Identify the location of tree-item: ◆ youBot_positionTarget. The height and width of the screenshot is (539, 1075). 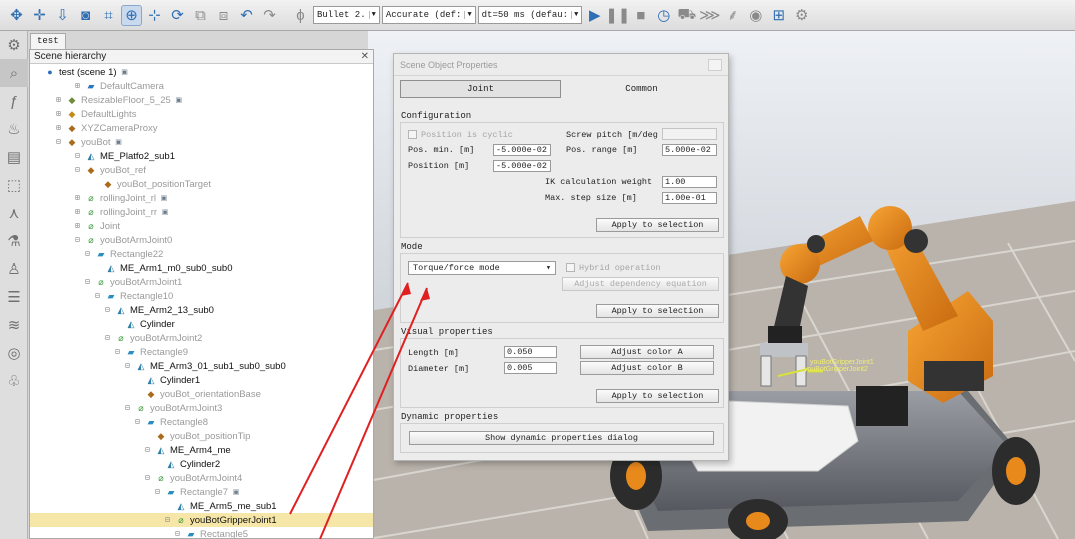
(151, 184).